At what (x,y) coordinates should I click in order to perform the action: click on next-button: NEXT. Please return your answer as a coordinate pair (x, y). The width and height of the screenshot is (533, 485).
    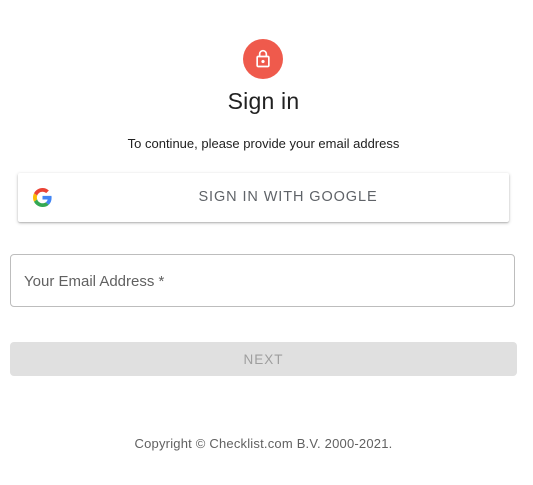
    Looking at the image, I should click on (263, 359).